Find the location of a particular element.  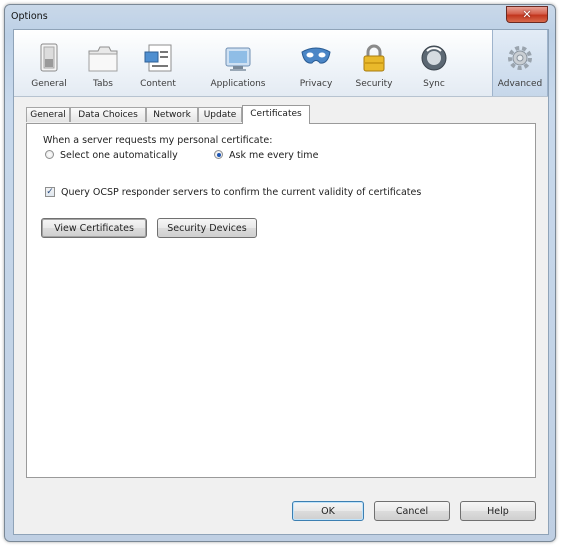

radio-button-selected is located at coordinates (218, 154).